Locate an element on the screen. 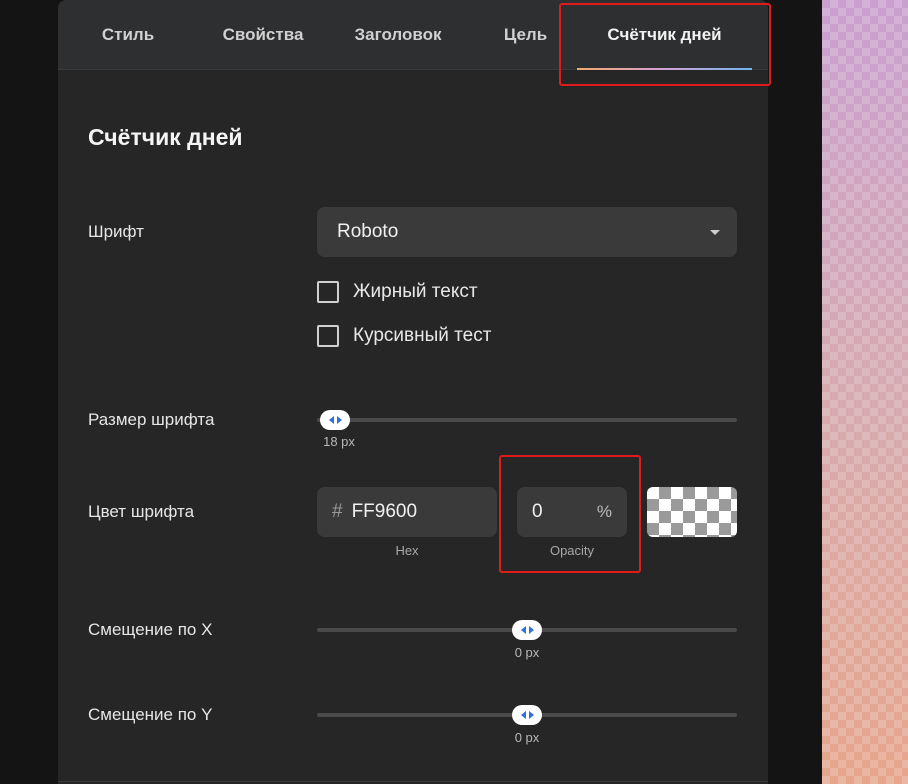 This screenshot has height=784, width=908. italic-checkbox is located at coordinates (328, 336).